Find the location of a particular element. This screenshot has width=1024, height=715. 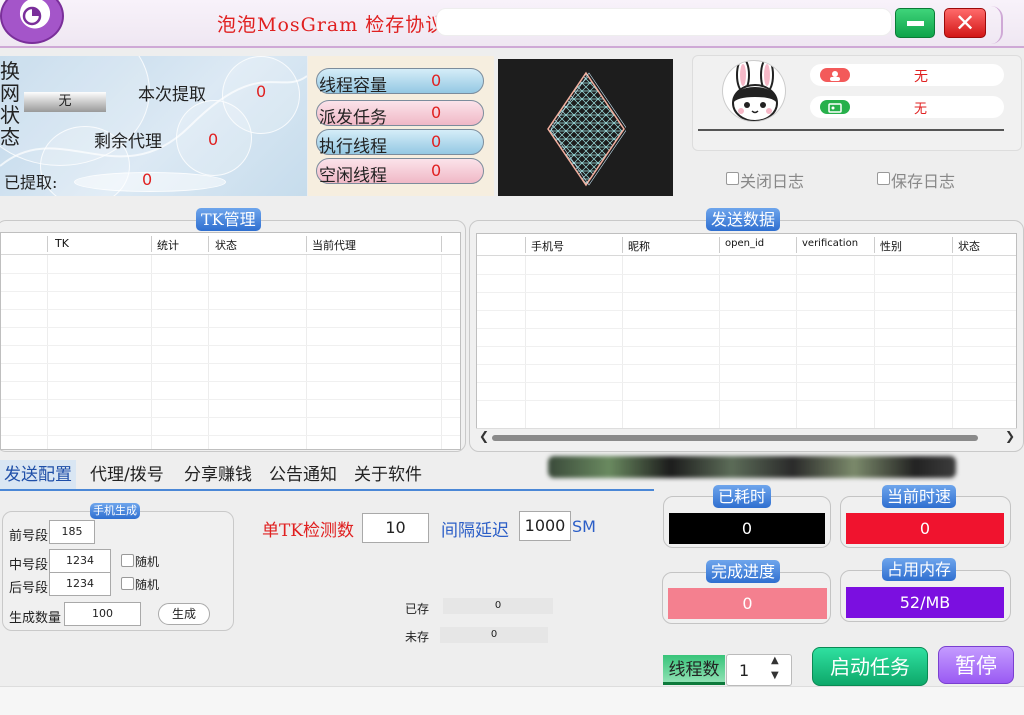

tk-col-tk: TK is located at coordinates (62, 243).